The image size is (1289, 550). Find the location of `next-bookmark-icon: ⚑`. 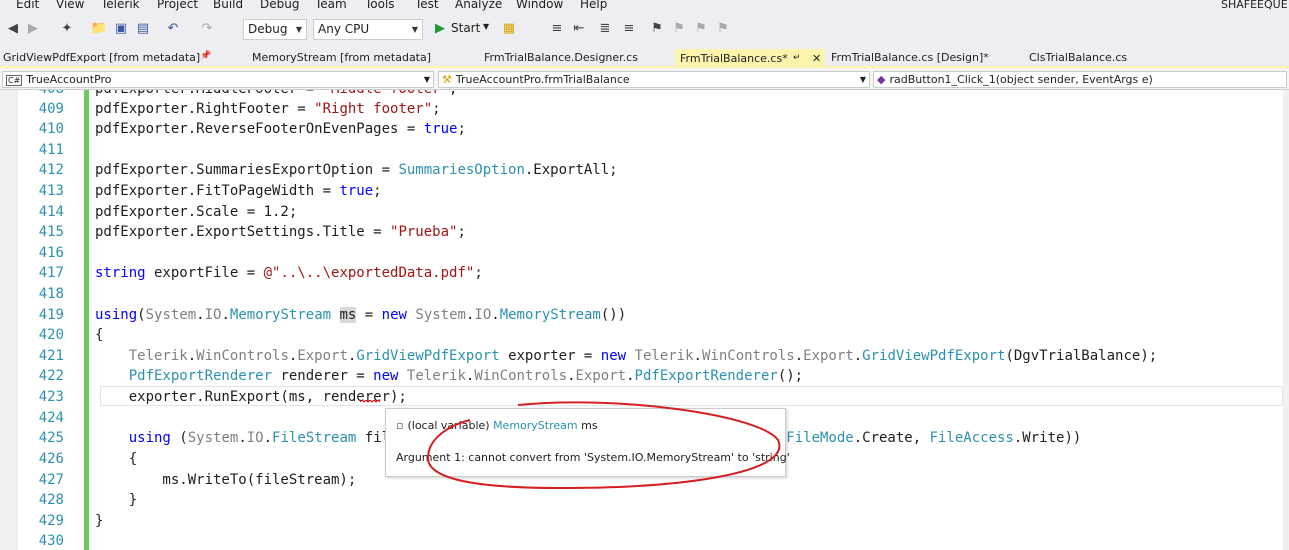

next-bookmark-icon: ⚑ is located at coordinates (701, 29).